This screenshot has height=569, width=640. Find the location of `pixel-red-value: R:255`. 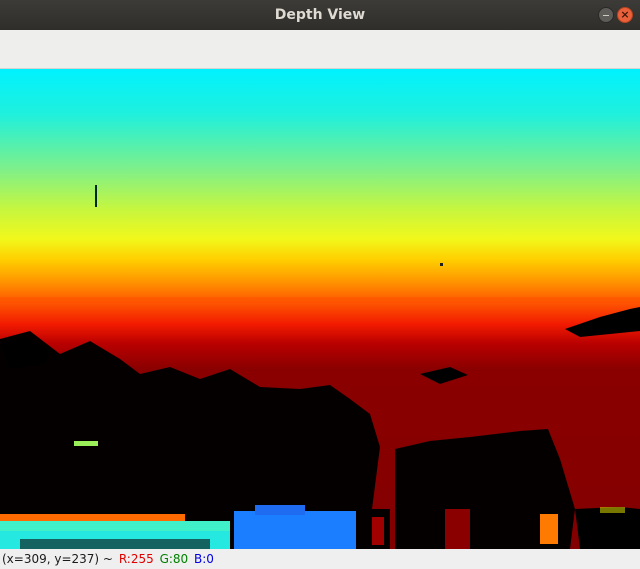

pixel-red-value: R:255 is located at coordinates (136, 559).